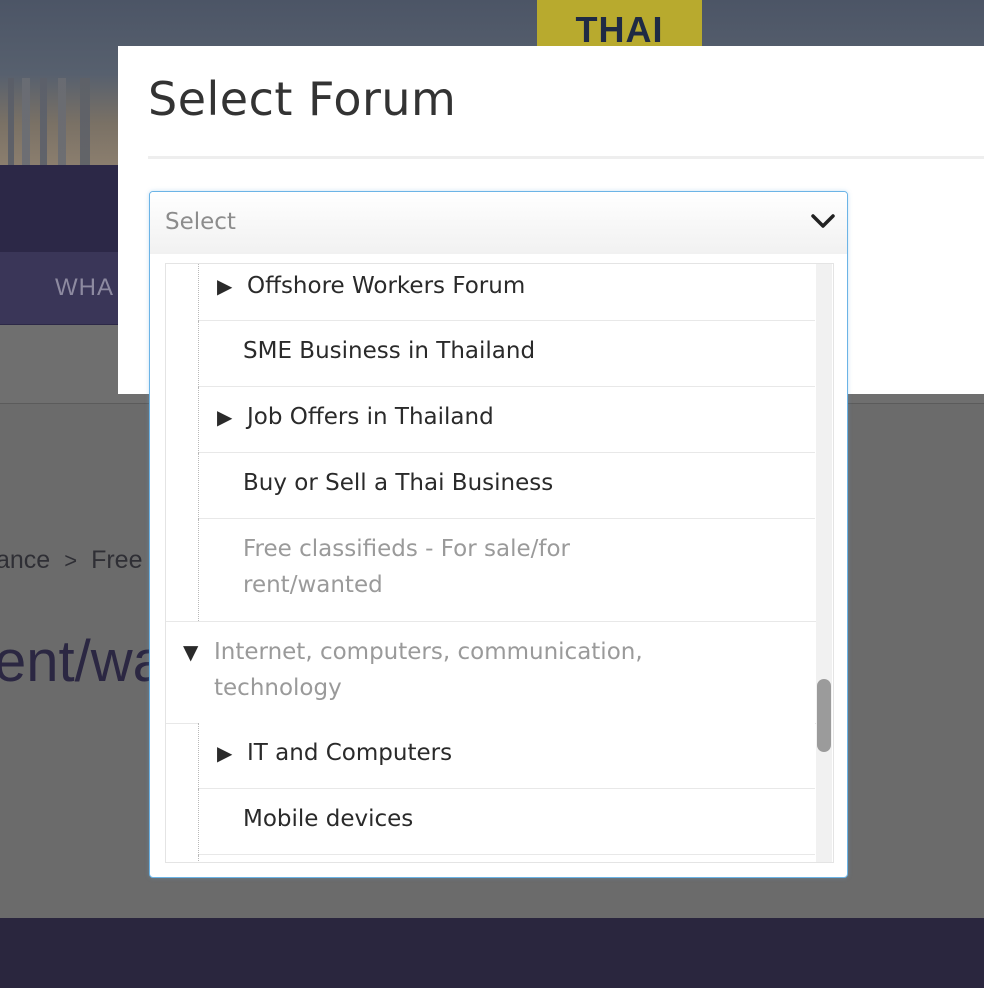  I want to click on option-label: IT and Computers, so click(350, 753).